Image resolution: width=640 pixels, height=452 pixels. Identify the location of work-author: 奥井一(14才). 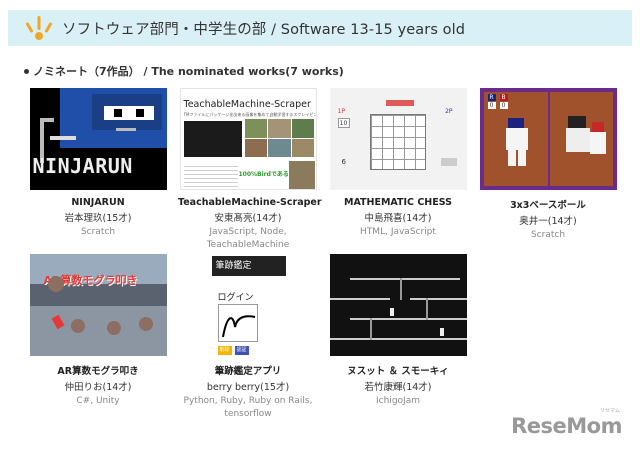
(548, 221).